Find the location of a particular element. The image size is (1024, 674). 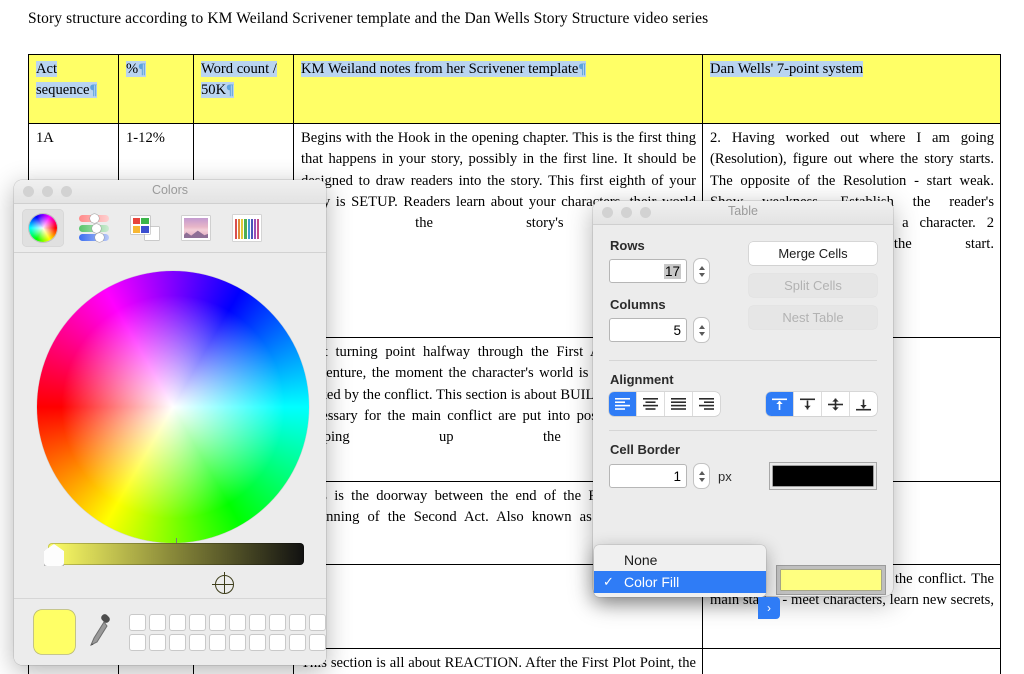

header-label-dan-wells: Dan Wells' 7-point system is located at coordinates (787, 69).